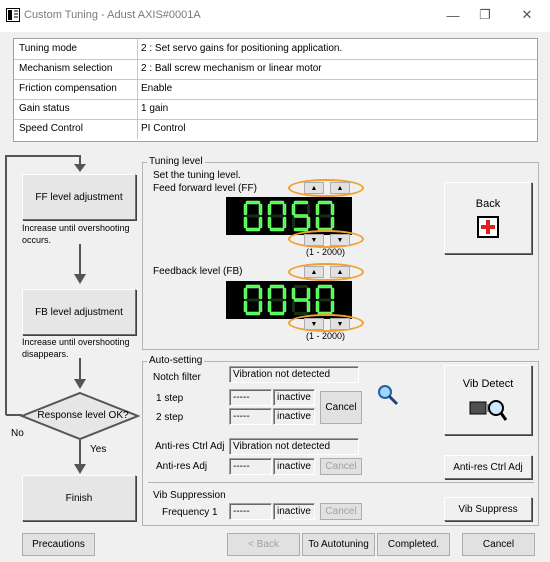  Describe the element at coordinates (488, 218) in the screenshot. I see `back-button: Back` at that location.